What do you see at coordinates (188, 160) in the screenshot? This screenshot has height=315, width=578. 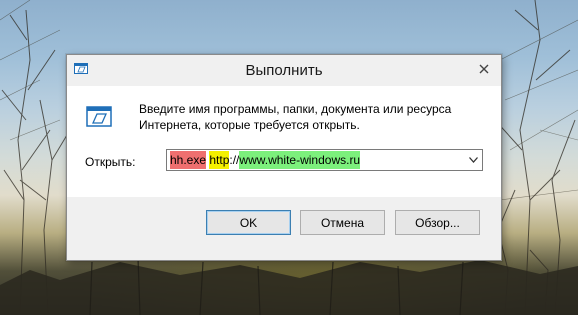 I see `command-segment: hh.exe` at bounding box center [188, 160].